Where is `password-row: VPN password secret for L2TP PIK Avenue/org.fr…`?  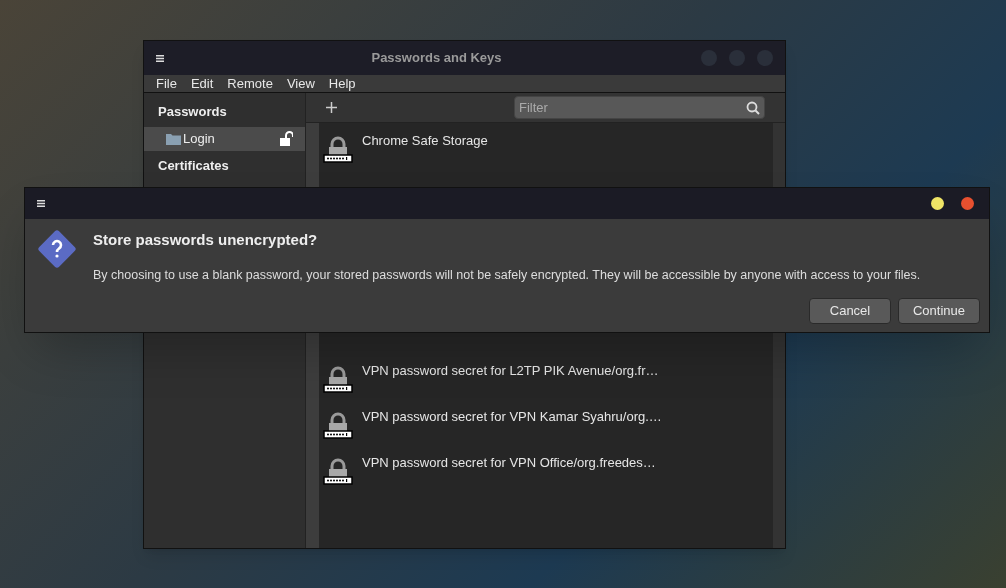 password-row: VPN password secret for L2TP PIK Avenue/org.fr… is located at coordinates (546, 384).